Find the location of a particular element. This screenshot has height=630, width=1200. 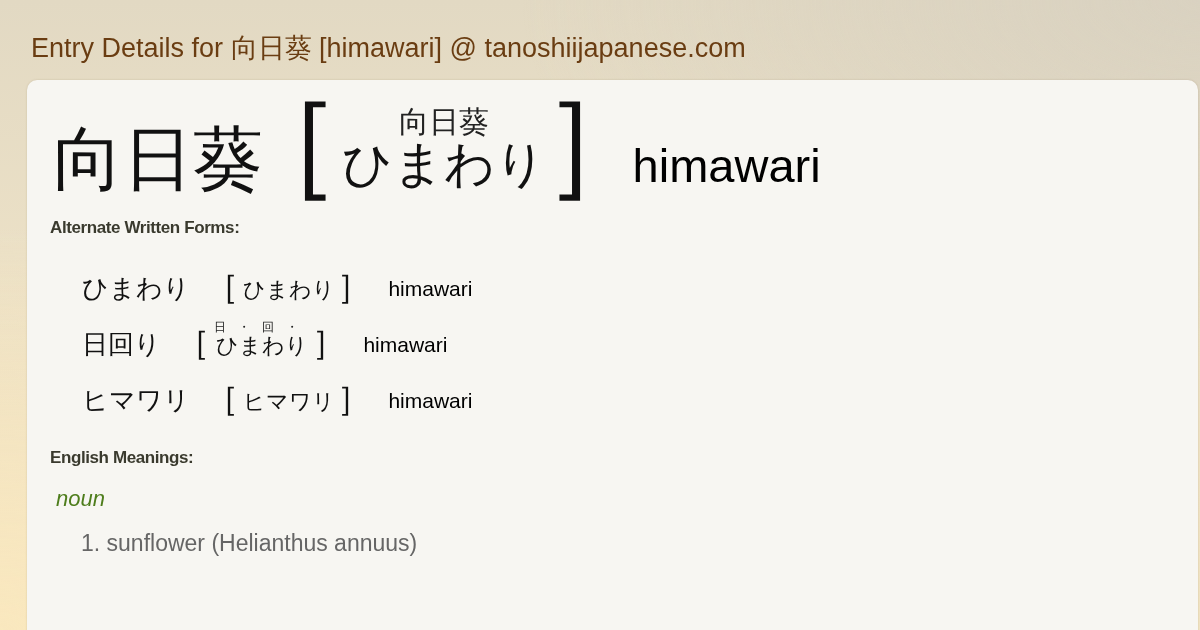

section-heading: English Meanings: is located at coordinates (122, 458).